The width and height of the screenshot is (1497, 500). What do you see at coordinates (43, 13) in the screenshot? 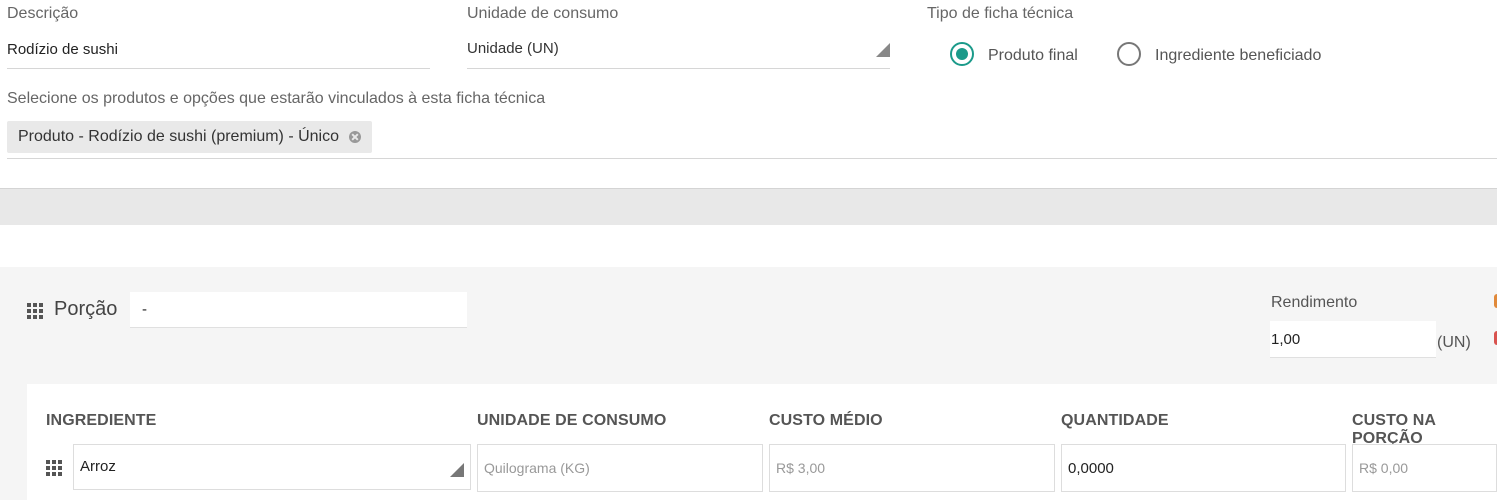
I see `description-label: Descrição` at bounding box center [43, 13].